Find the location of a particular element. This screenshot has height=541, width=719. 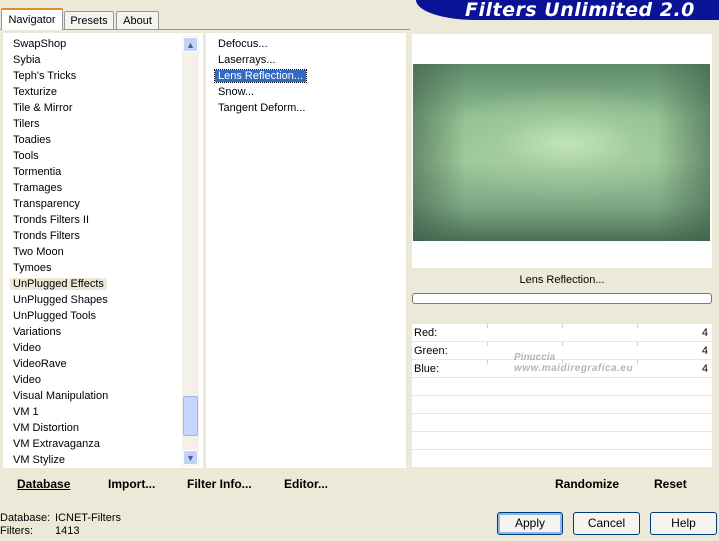

category-item: Visual Manipulation is located at coordinates (60, 396).